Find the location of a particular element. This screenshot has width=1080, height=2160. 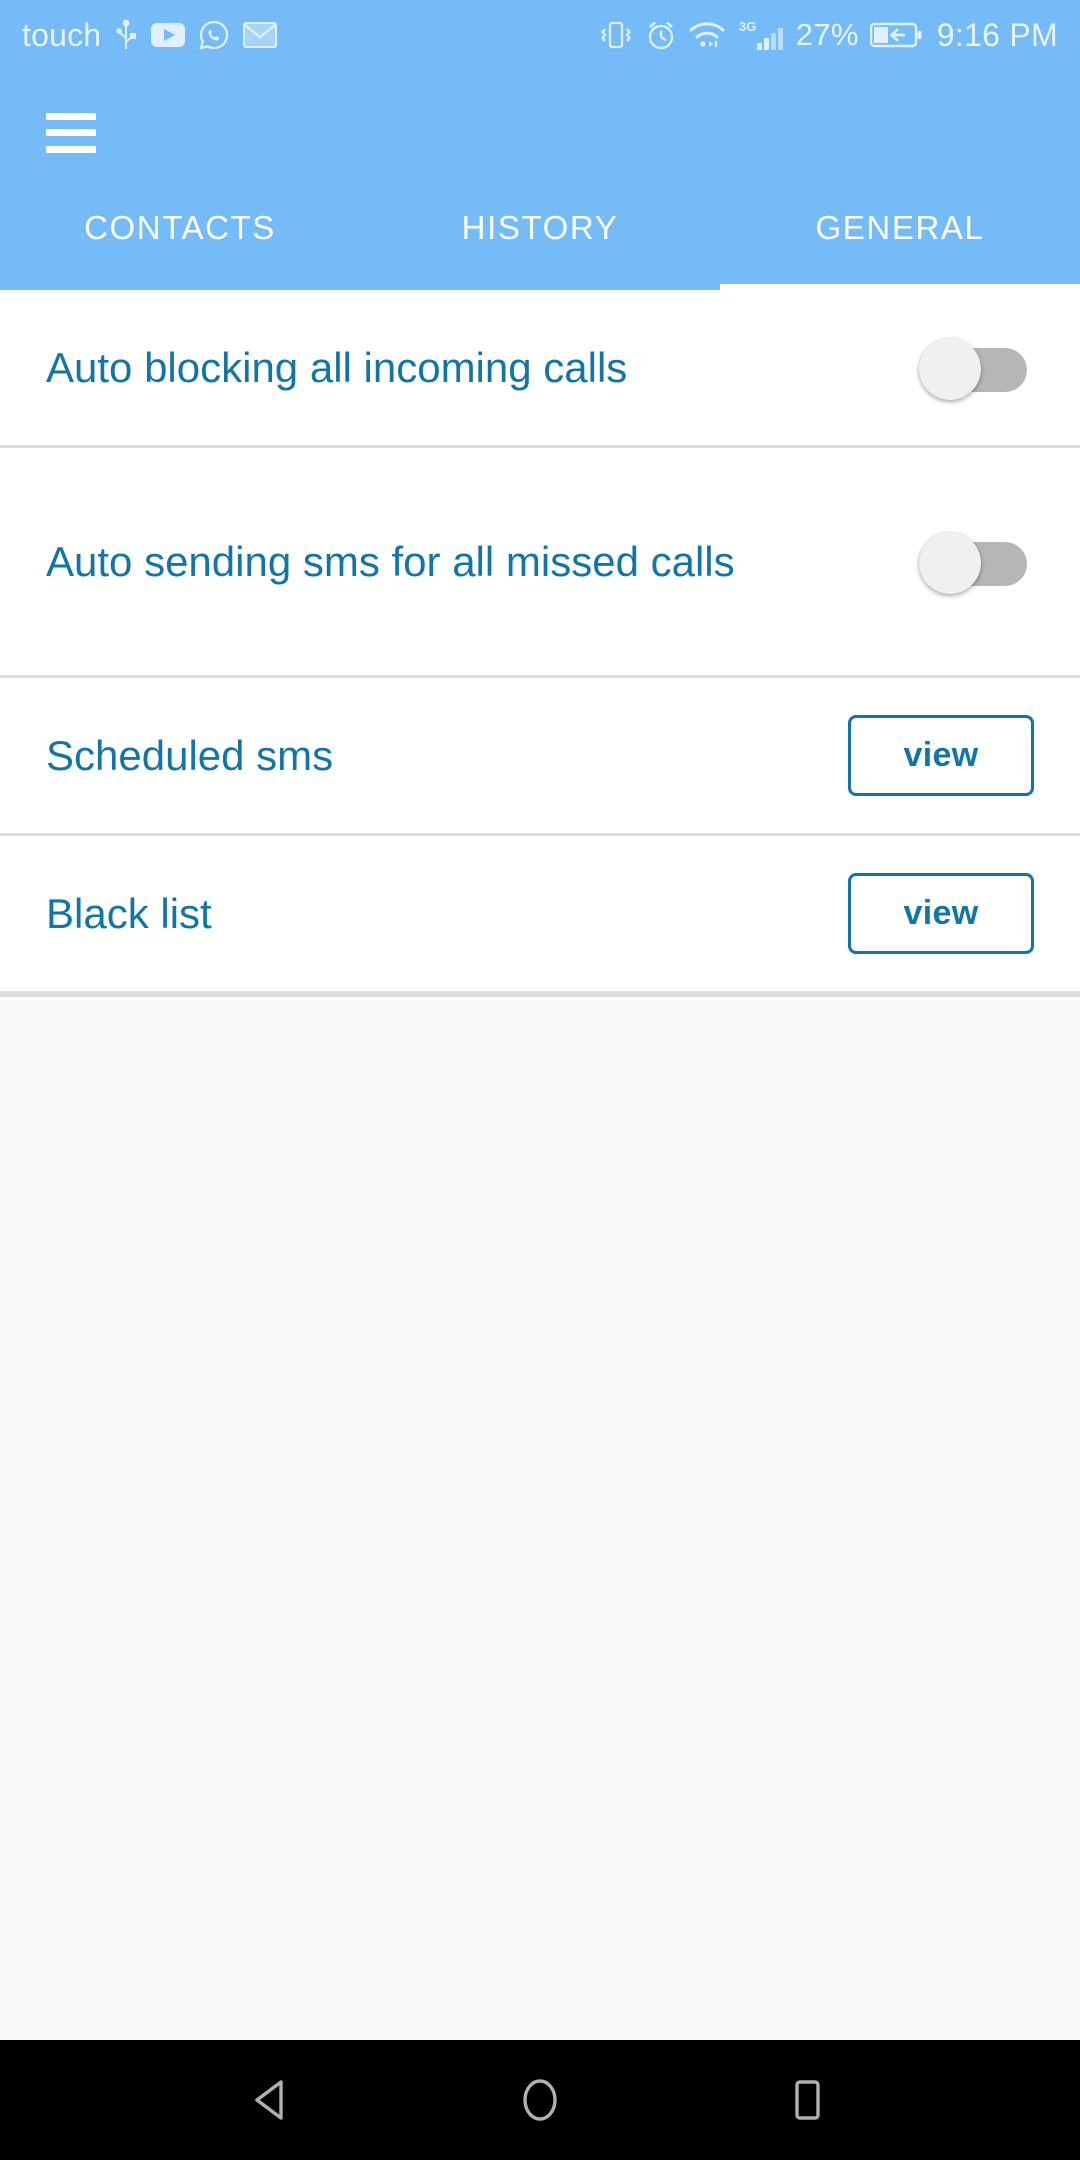

battery-percent: 27% is located at coordinates (827, 34).